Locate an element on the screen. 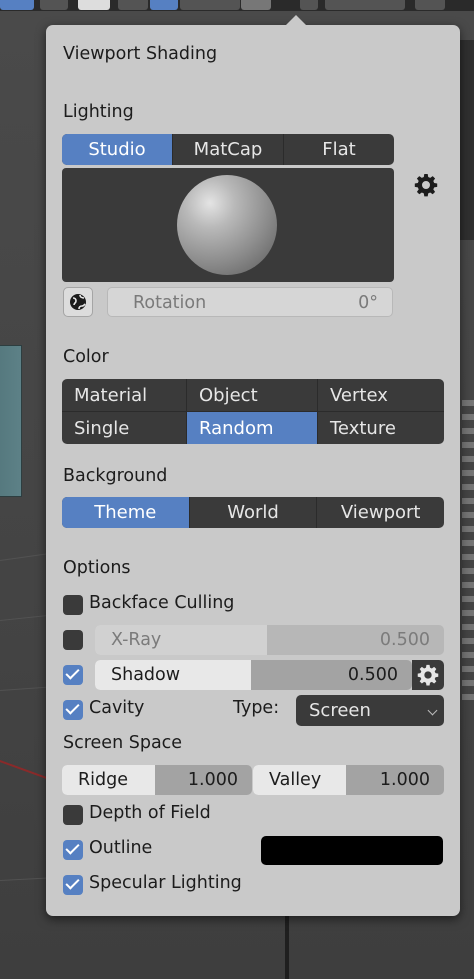 The width and height of the screenshot is (474, 979). cavity-type-label: Type: is located at coordinates (256, 708).